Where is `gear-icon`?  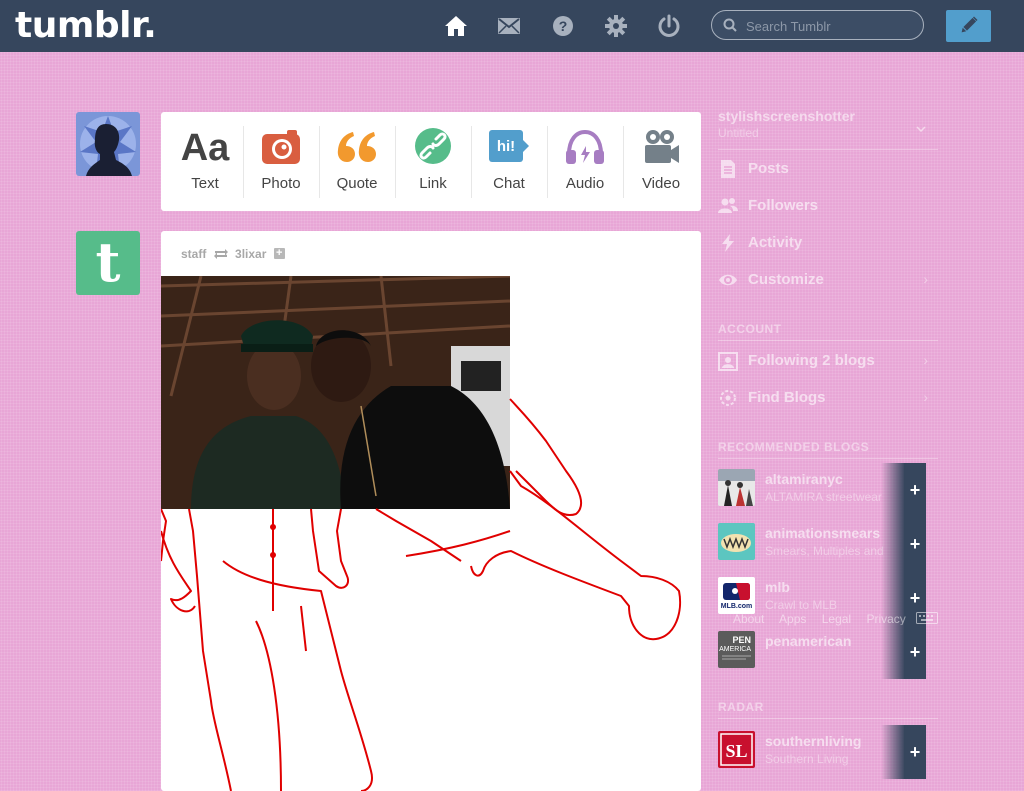
gear-icon is located at coordinates (616, 26).